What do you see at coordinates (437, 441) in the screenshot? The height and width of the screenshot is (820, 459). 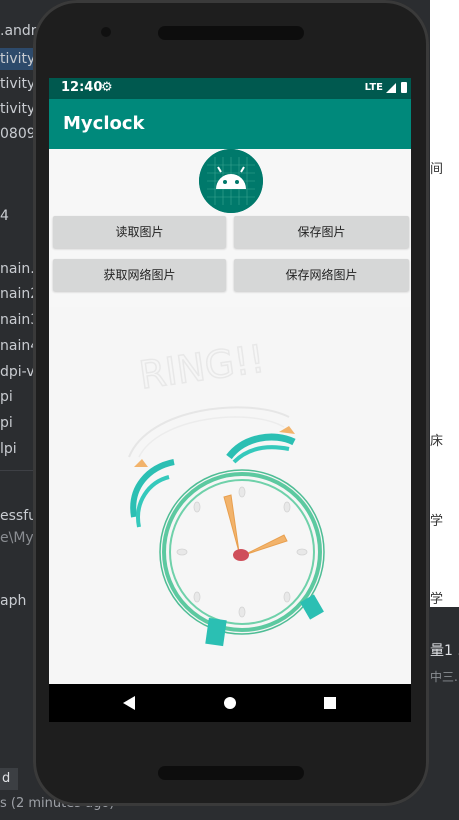 I see `ide-editor-text: 床` at bounding box center [437, 441].